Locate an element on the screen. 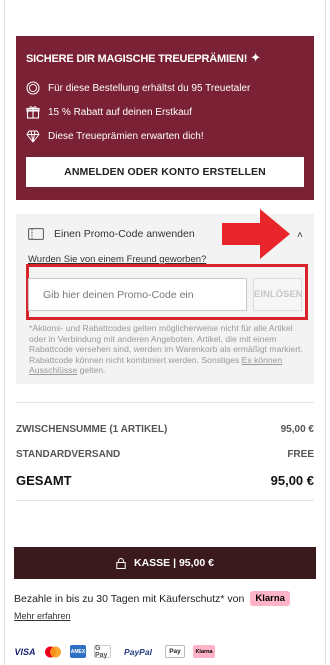 This screenshot has width=330, height=665. total-label: GESAMT is located at coordinates (44, 480).